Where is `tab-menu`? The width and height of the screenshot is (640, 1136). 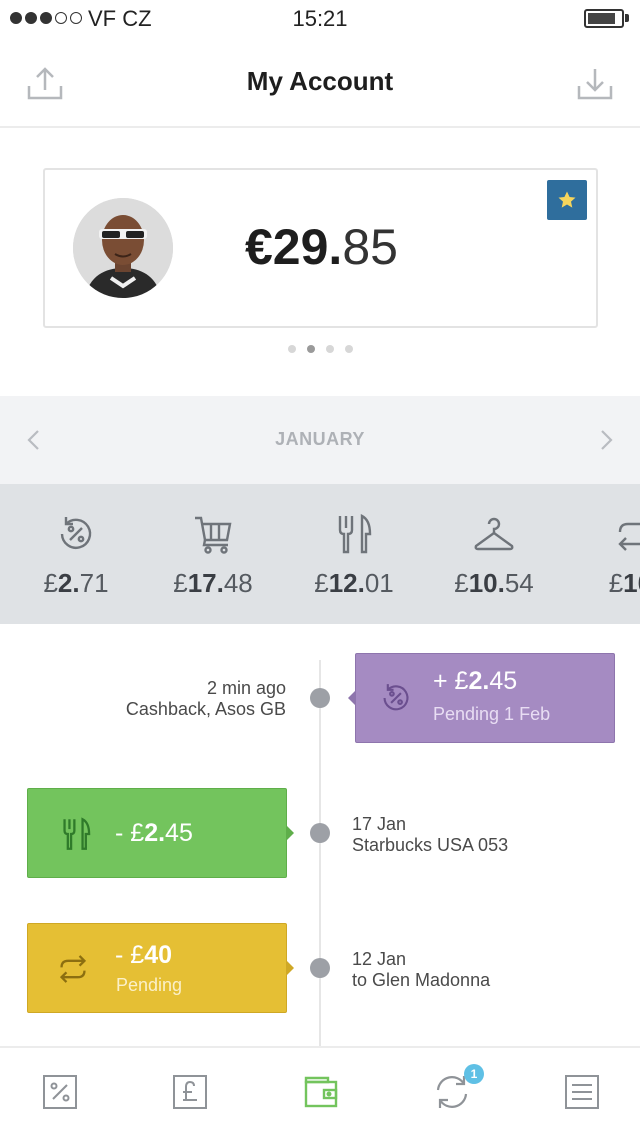
tab-menu is located at coordinates (582, 1092).